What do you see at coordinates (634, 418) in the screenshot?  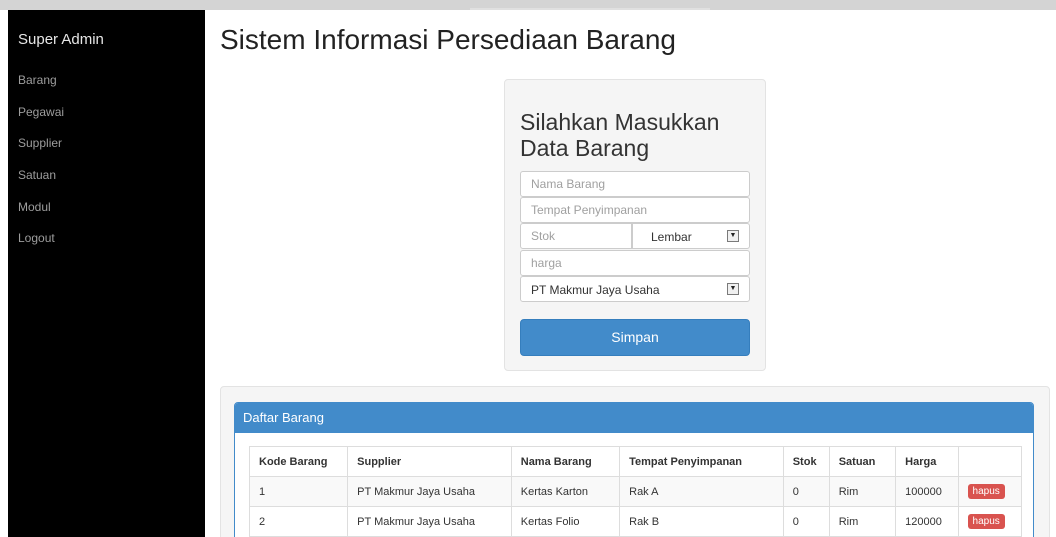 I see `panel-title: Daftar Barang` at bounding box center [634, 418].